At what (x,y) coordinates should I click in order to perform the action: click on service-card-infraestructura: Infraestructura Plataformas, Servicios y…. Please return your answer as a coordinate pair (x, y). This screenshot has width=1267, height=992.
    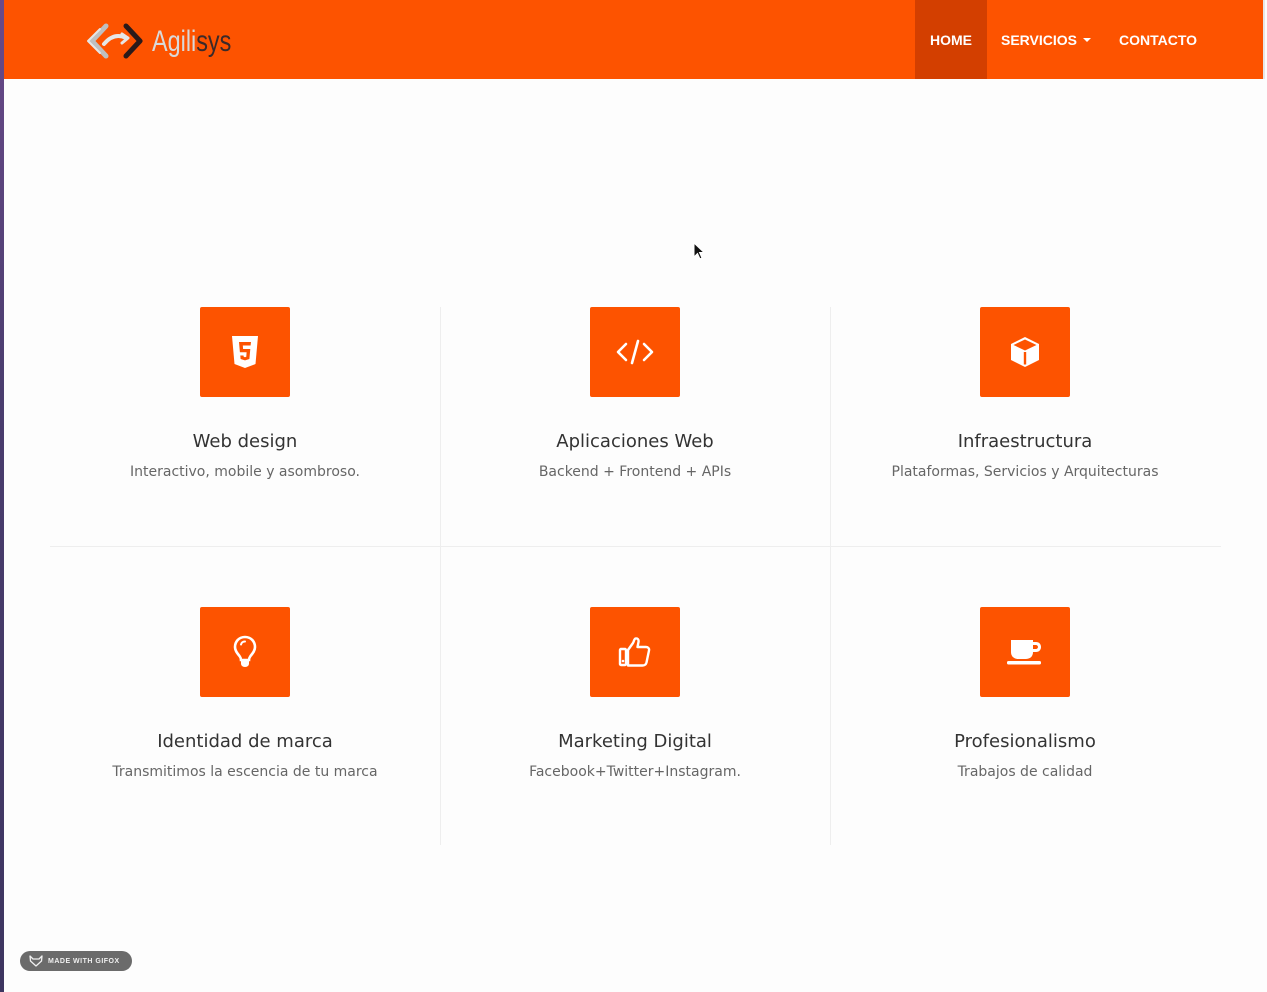
    Looking at the image, I should click on (1025, 394).